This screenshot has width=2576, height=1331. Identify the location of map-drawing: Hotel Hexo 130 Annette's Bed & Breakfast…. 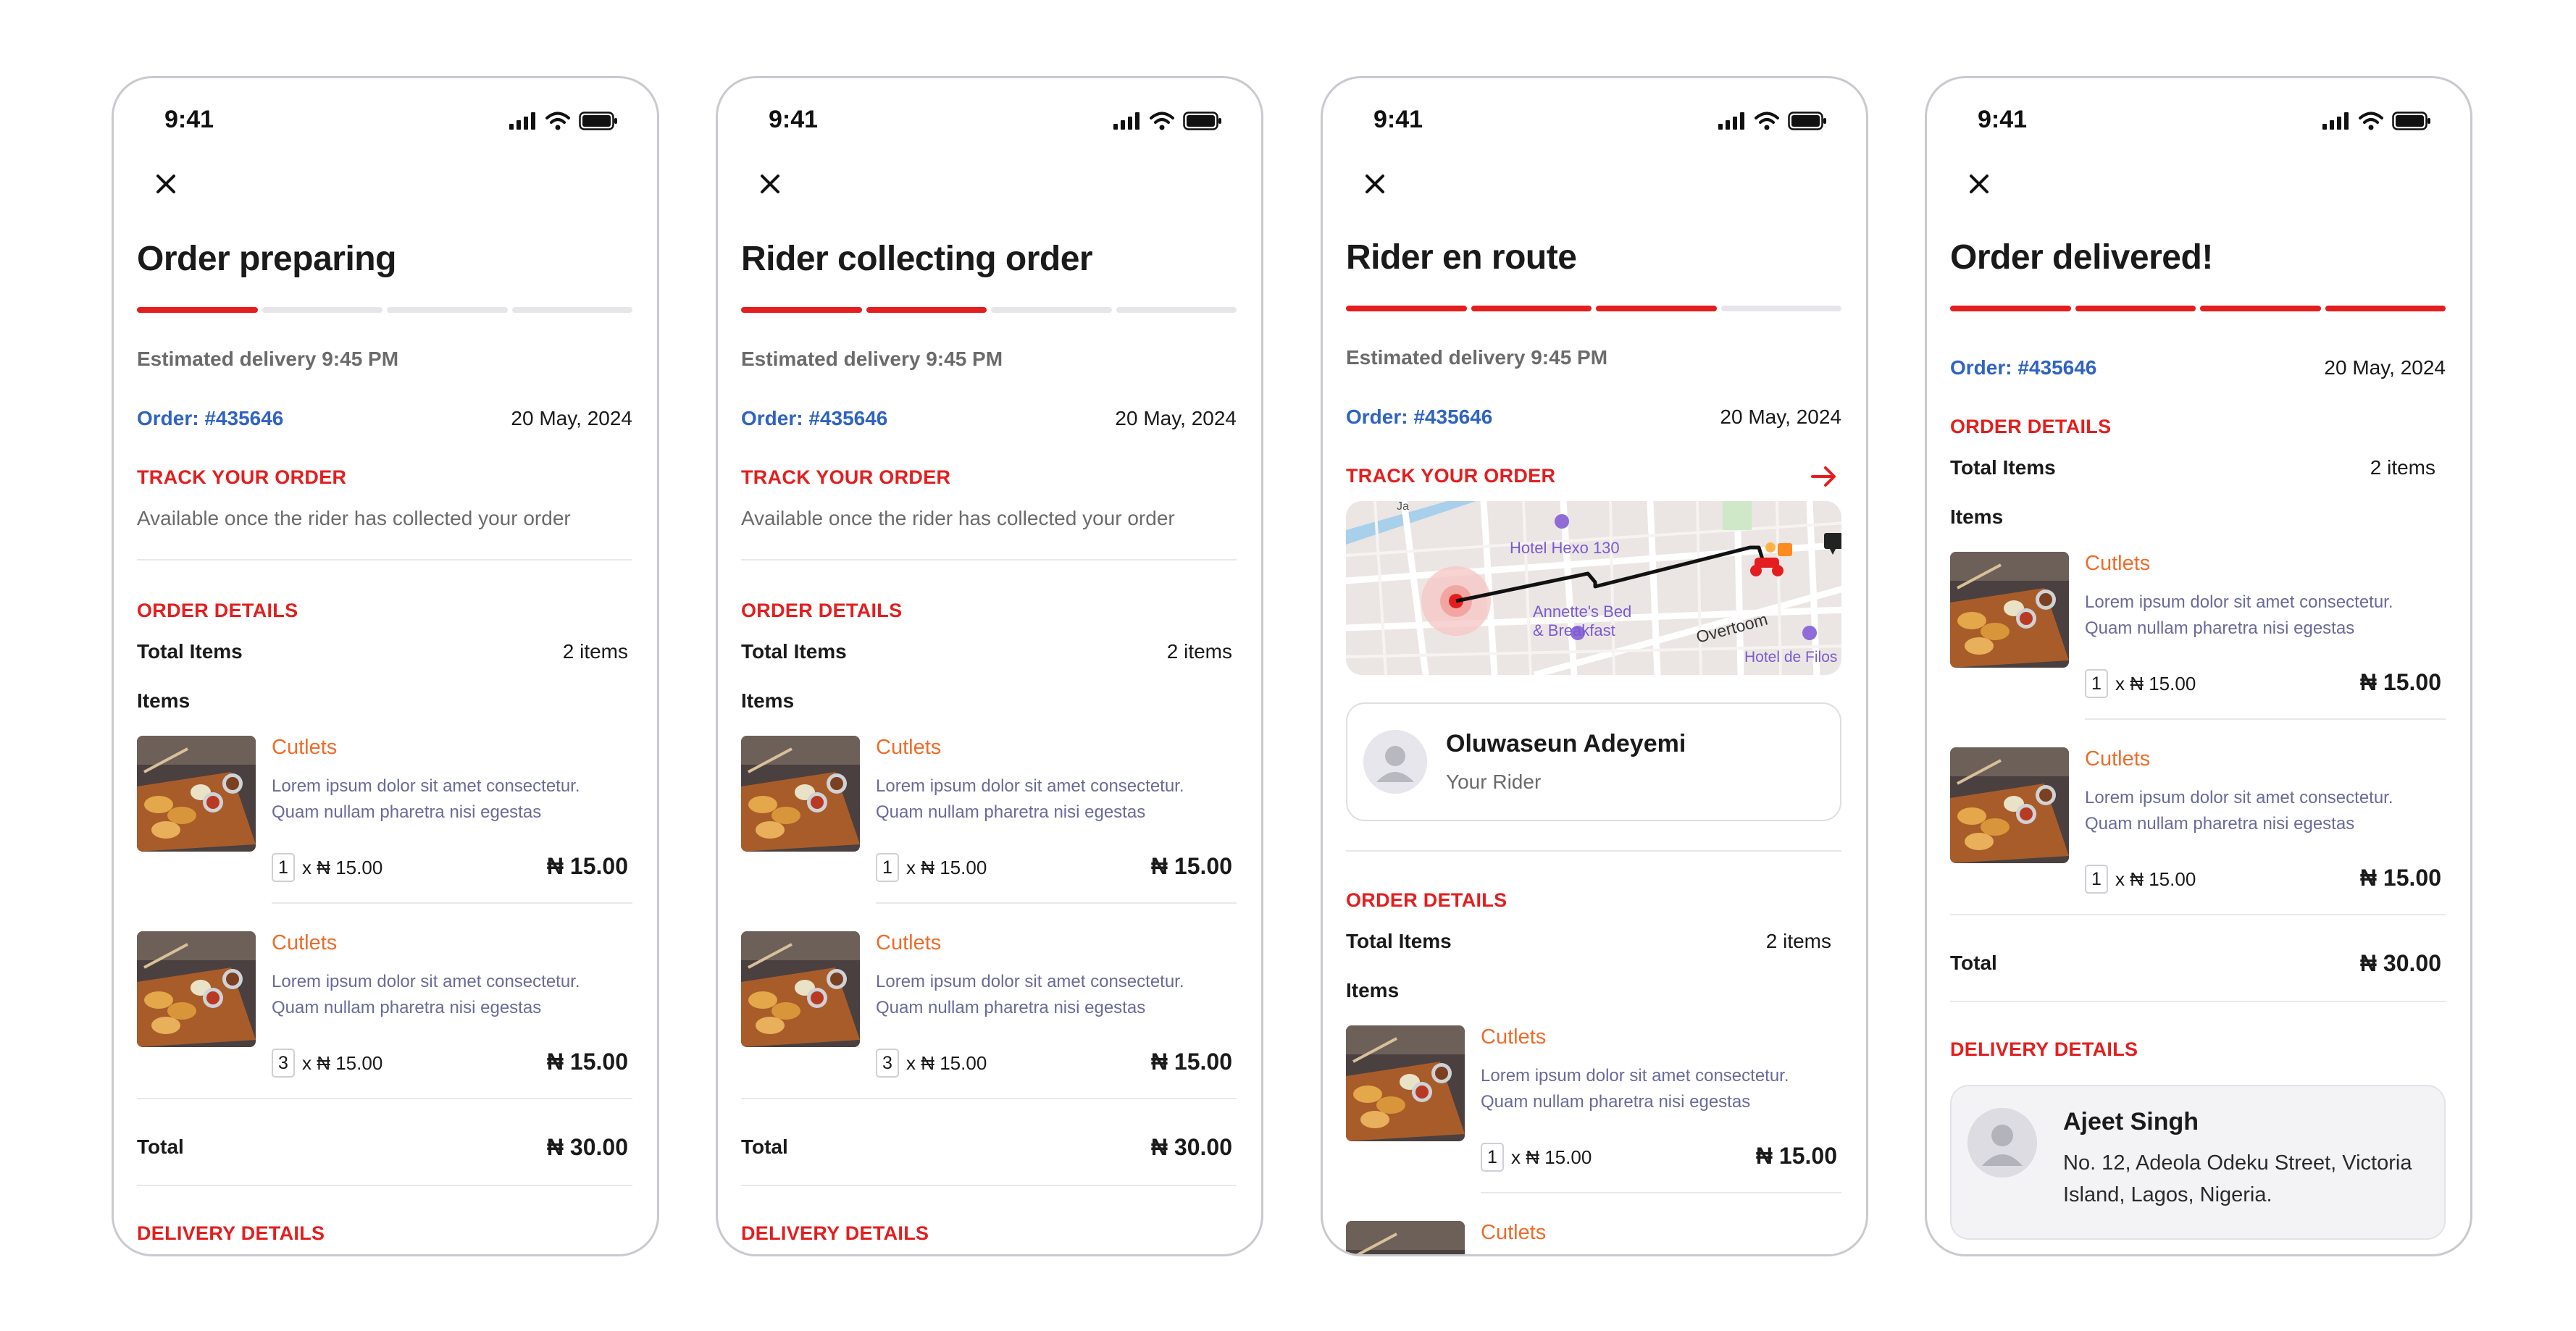
(1593, 588).